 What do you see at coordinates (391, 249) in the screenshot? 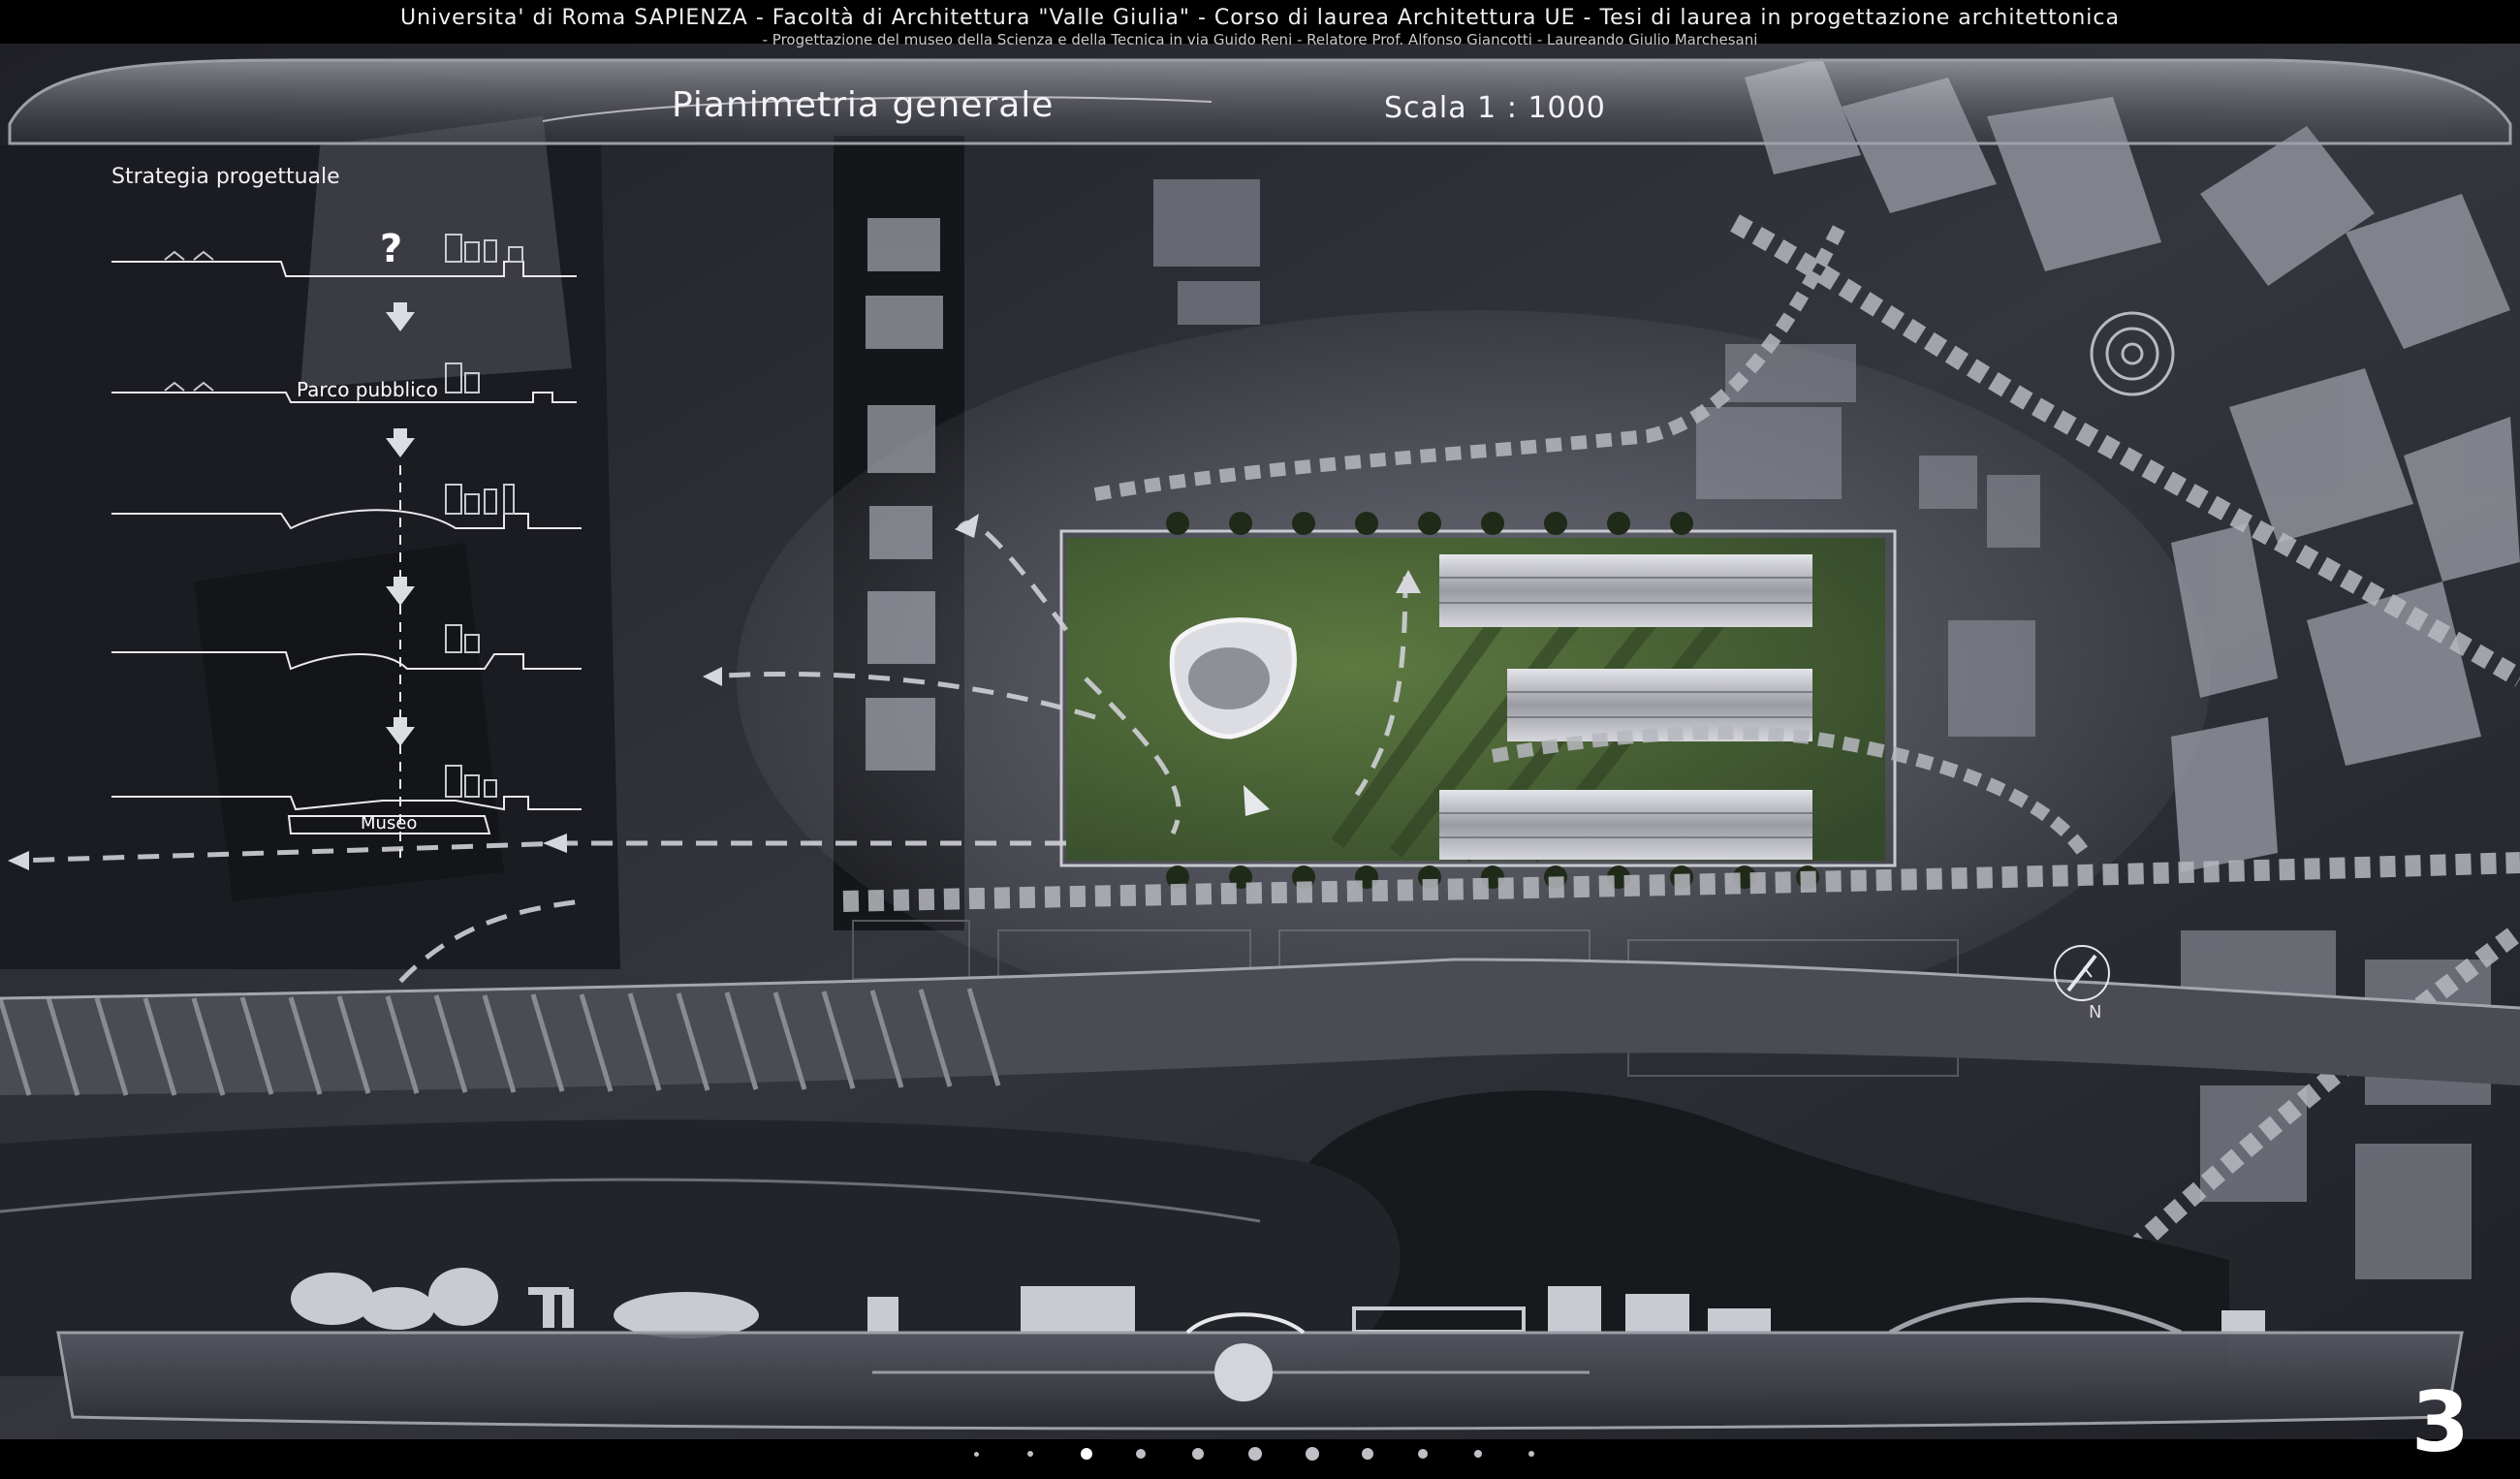
I see `question-mark-label: ?` at bounding box center [391, 249].